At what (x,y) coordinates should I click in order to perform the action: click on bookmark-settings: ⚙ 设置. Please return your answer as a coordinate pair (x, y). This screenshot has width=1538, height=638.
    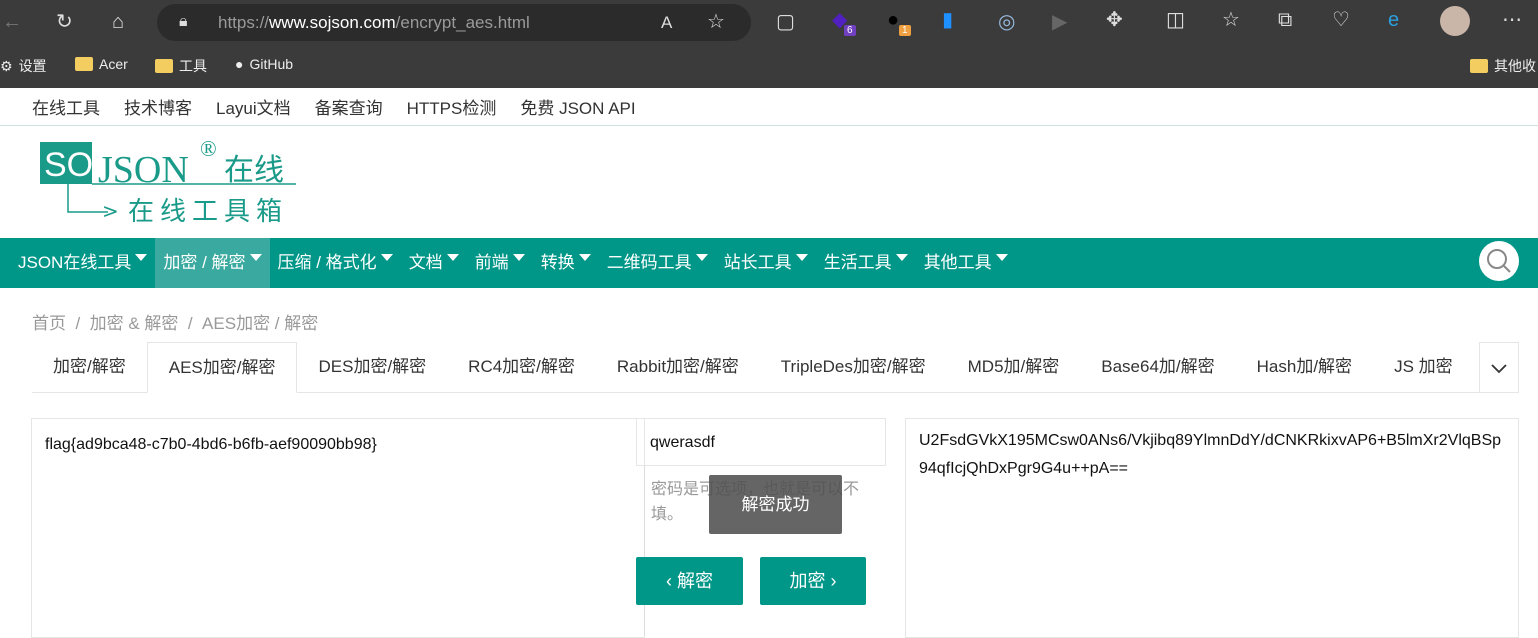
    Looking at the image, I should click on (23, 66).